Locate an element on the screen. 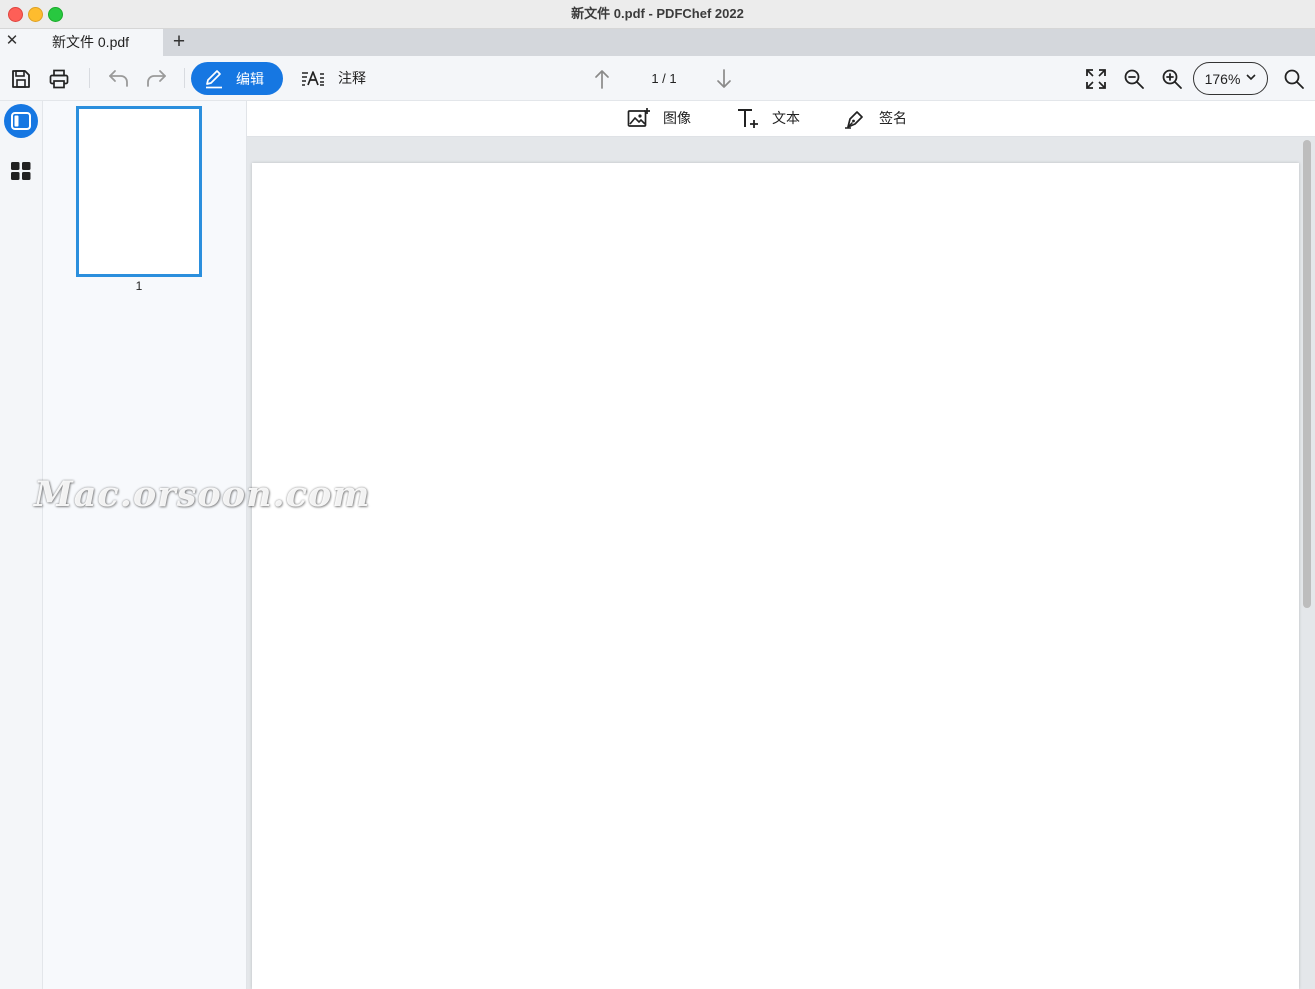 The width and height of the screenshot is (1315, 989). page-thumbnail is located at coordinates (139, 191).